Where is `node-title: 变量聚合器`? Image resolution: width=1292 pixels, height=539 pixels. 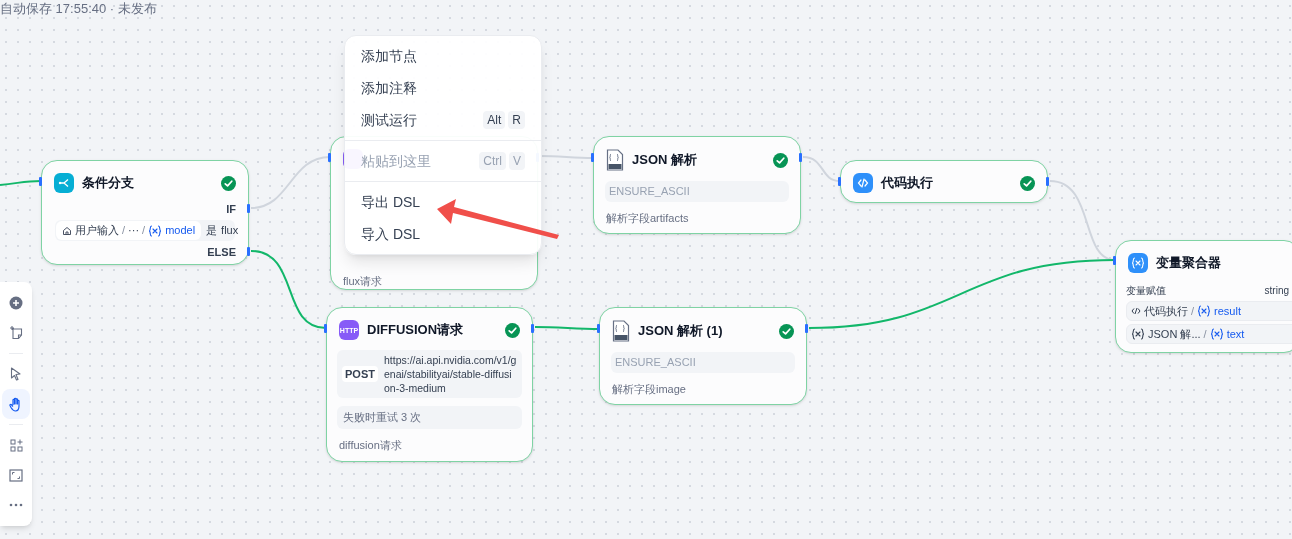
node-title: 变量聚合器 is located at coordinates (1188, 263).